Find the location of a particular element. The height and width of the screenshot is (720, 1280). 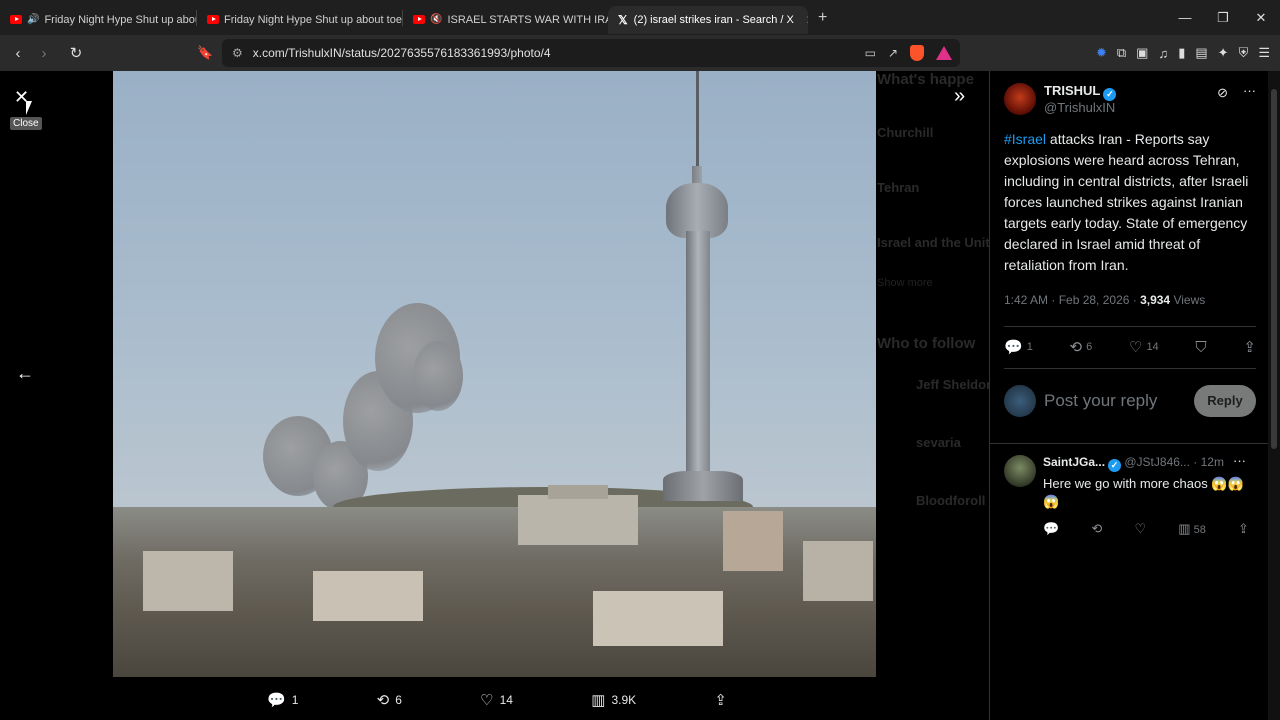

extensions-puzzle-icon: ⧉ is located at coordinates (1121, 53).